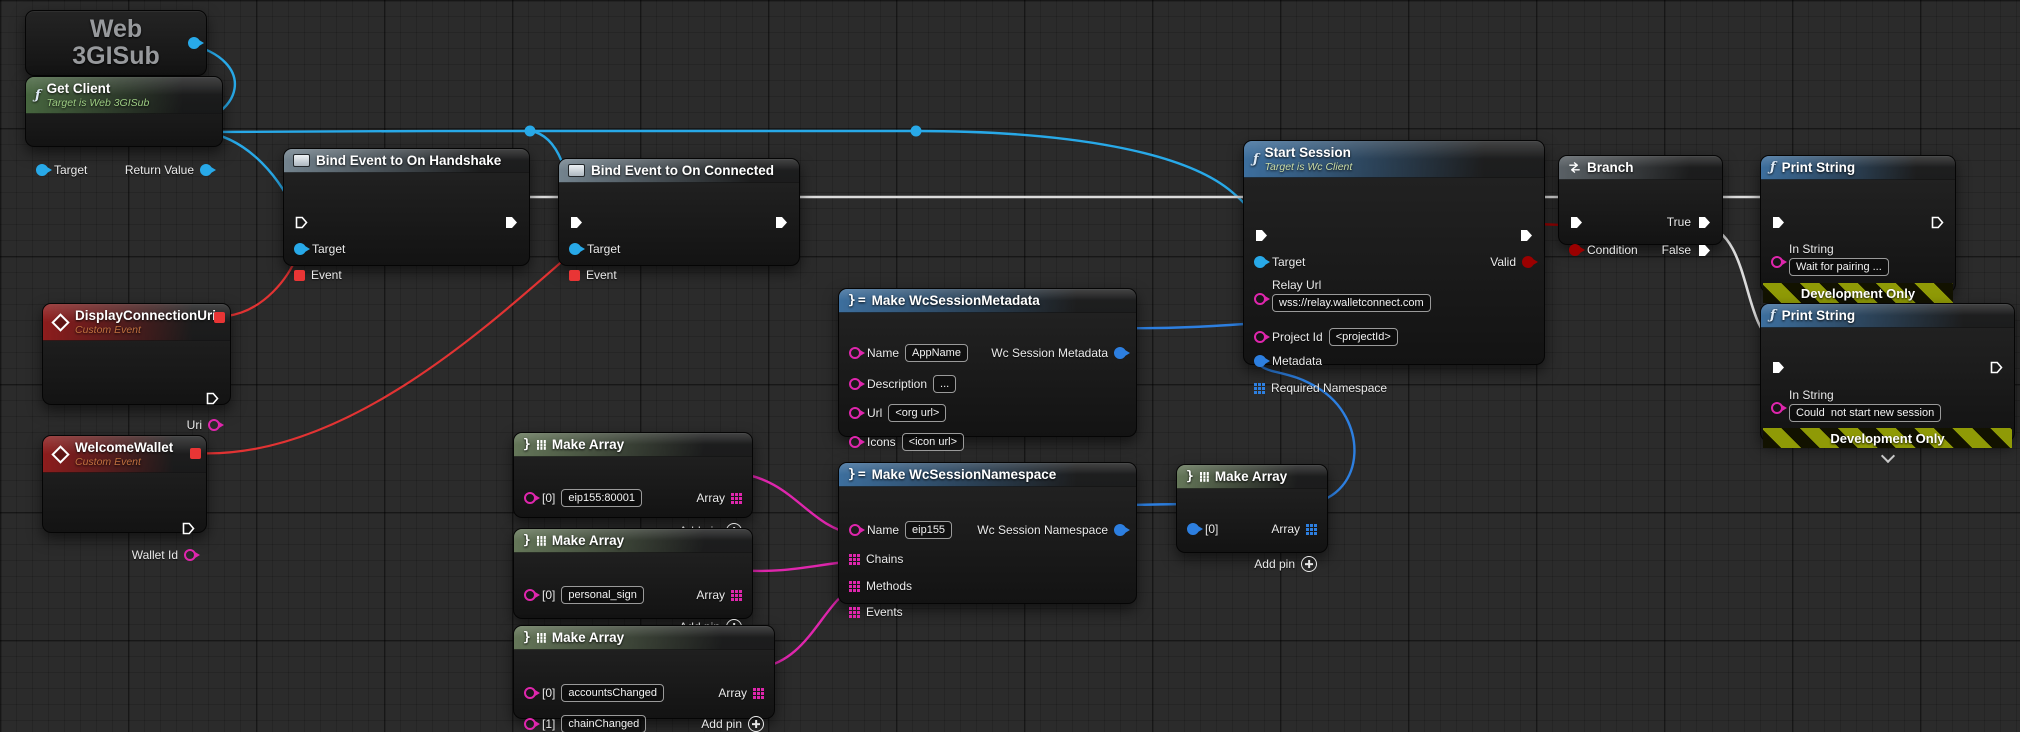 The width and height of the screenshot is (2020, 732). I want to click on node-title: Branch, so click(1610, 167).